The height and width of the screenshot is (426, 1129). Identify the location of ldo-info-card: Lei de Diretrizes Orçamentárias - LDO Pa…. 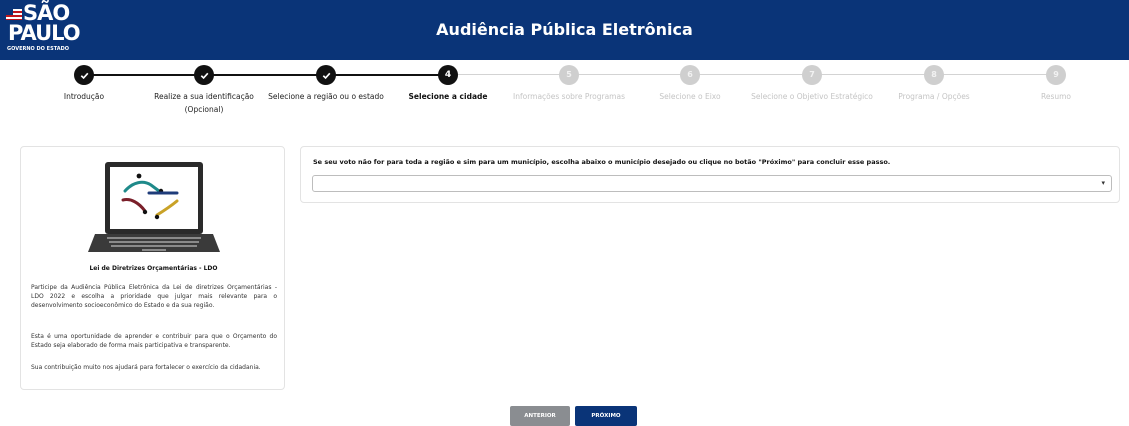
(152, 268).